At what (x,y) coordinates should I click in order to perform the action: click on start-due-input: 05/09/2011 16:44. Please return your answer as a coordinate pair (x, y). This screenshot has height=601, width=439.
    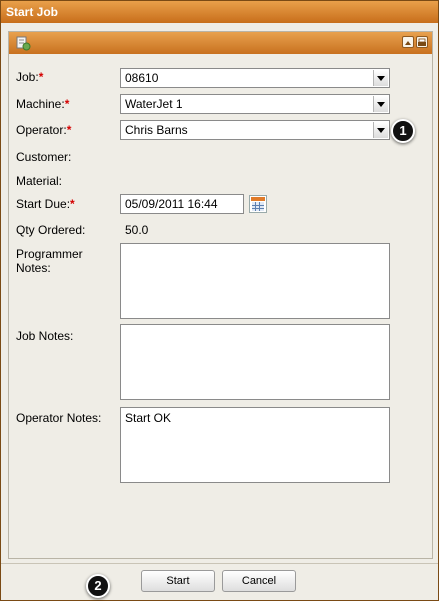
    Looking at the image, I should click on (182, 204).